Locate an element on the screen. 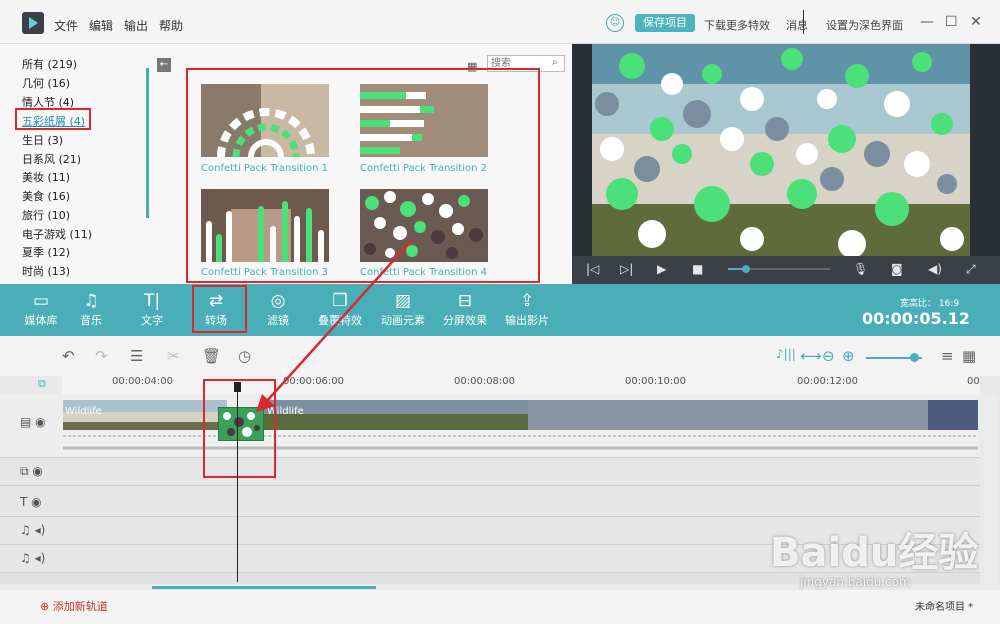 This screenshot has width=1000, height=624. bottom-bar is located at coordinates (500, 607).